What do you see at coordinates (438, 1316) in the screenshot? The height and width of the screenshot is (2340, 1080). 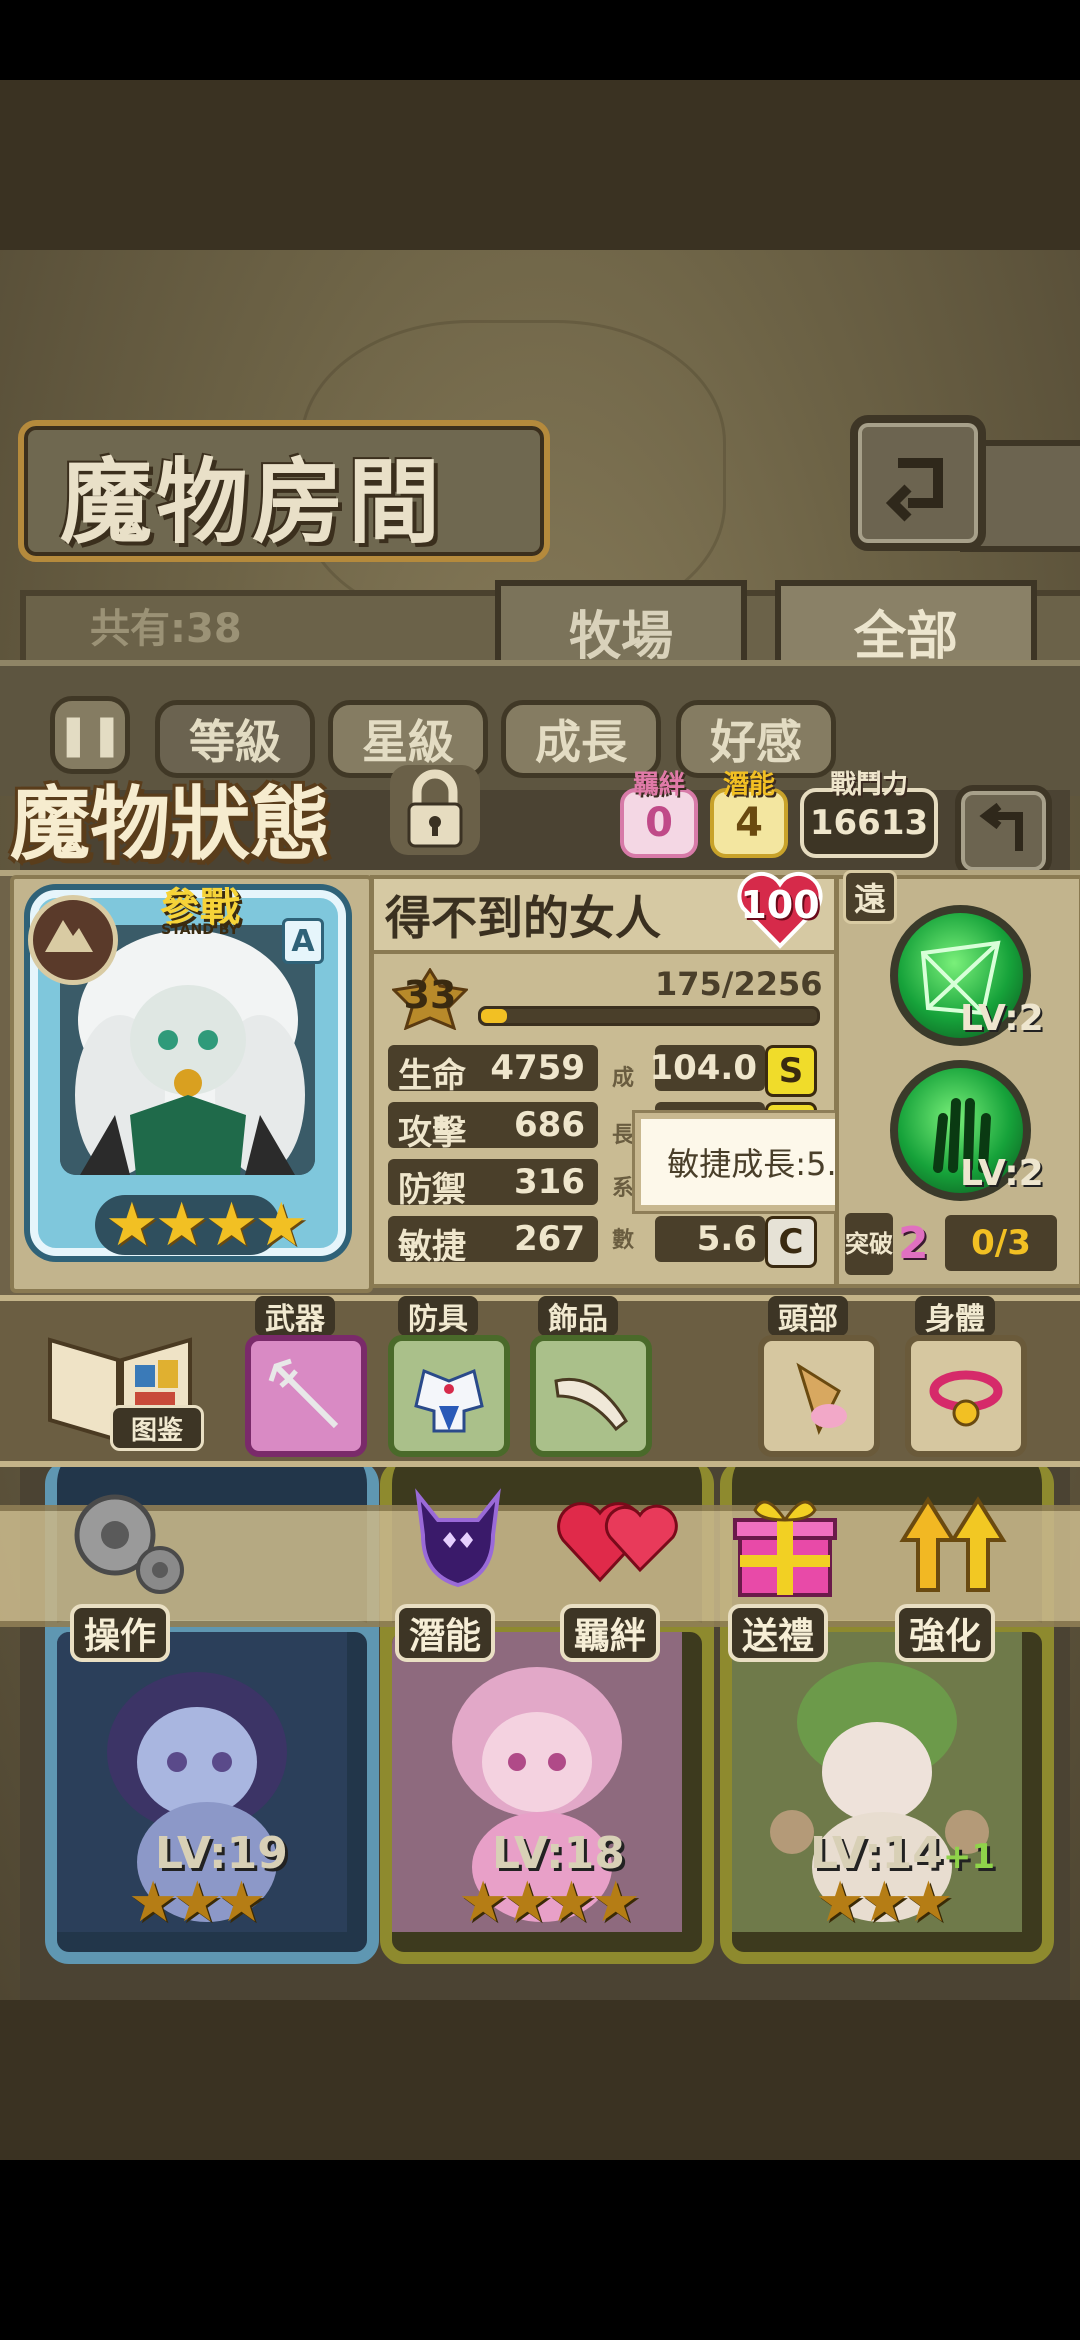 I see `equip-slot-label: 防具` at bounding box center [438, 1316].